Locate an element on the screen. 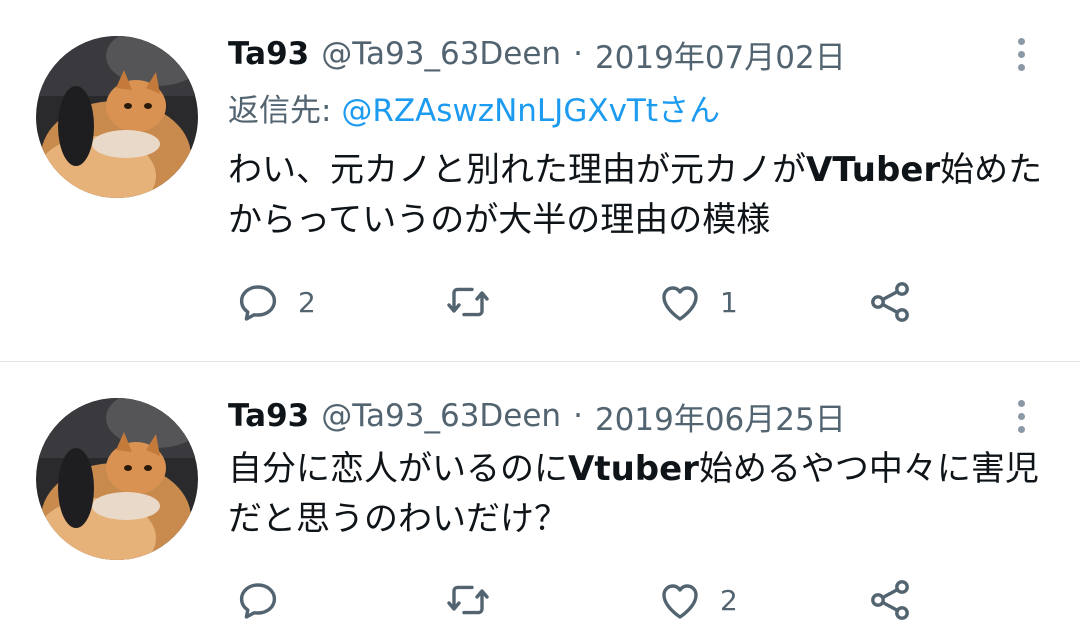 This screenshot has width=1080, height=640. like-count: 2 is located at coordinates (729, 600).